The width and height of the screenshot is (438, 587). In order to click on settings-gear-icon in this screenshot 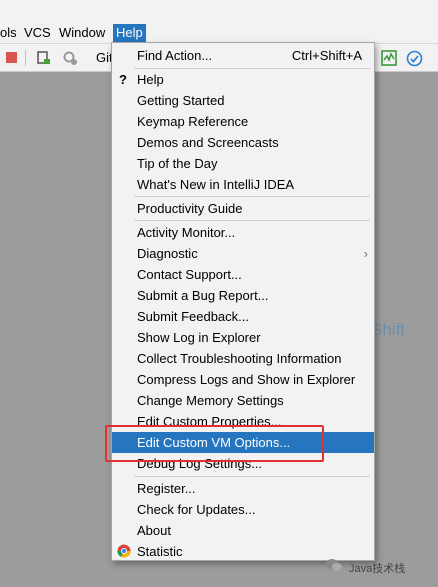, I will do `click(70, 58)`.